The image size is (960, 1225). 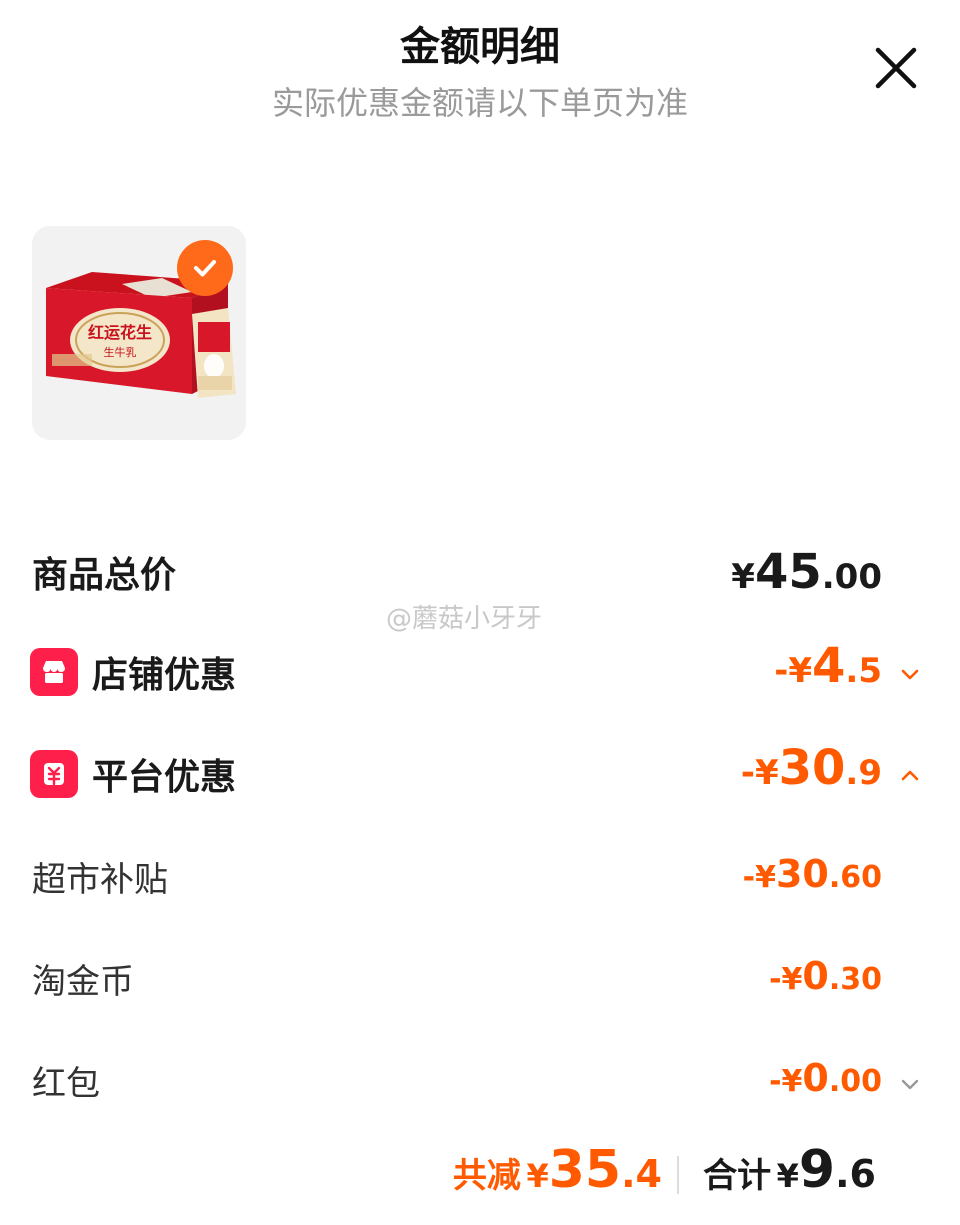 I want to click on sheet-title: 金额明细, so click(x=480, y=47).